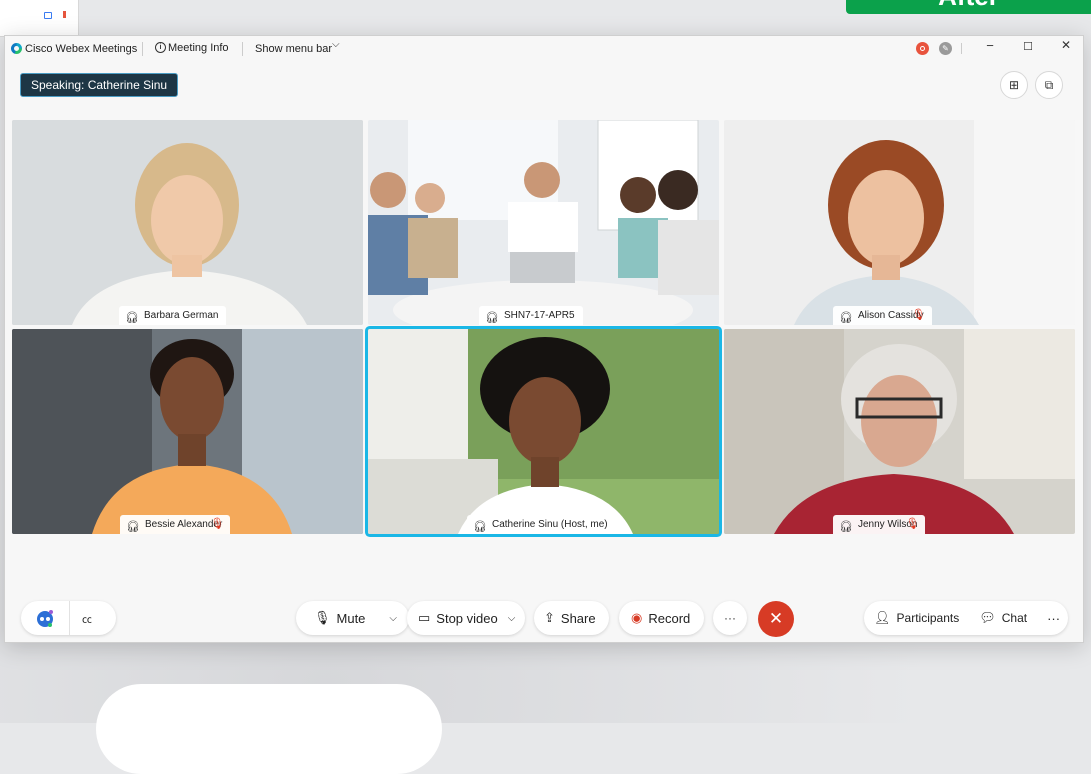  I want to click on participant-name-tag: 🎧︎ Alison Cassidy 🎙︎, so click(882, 315).